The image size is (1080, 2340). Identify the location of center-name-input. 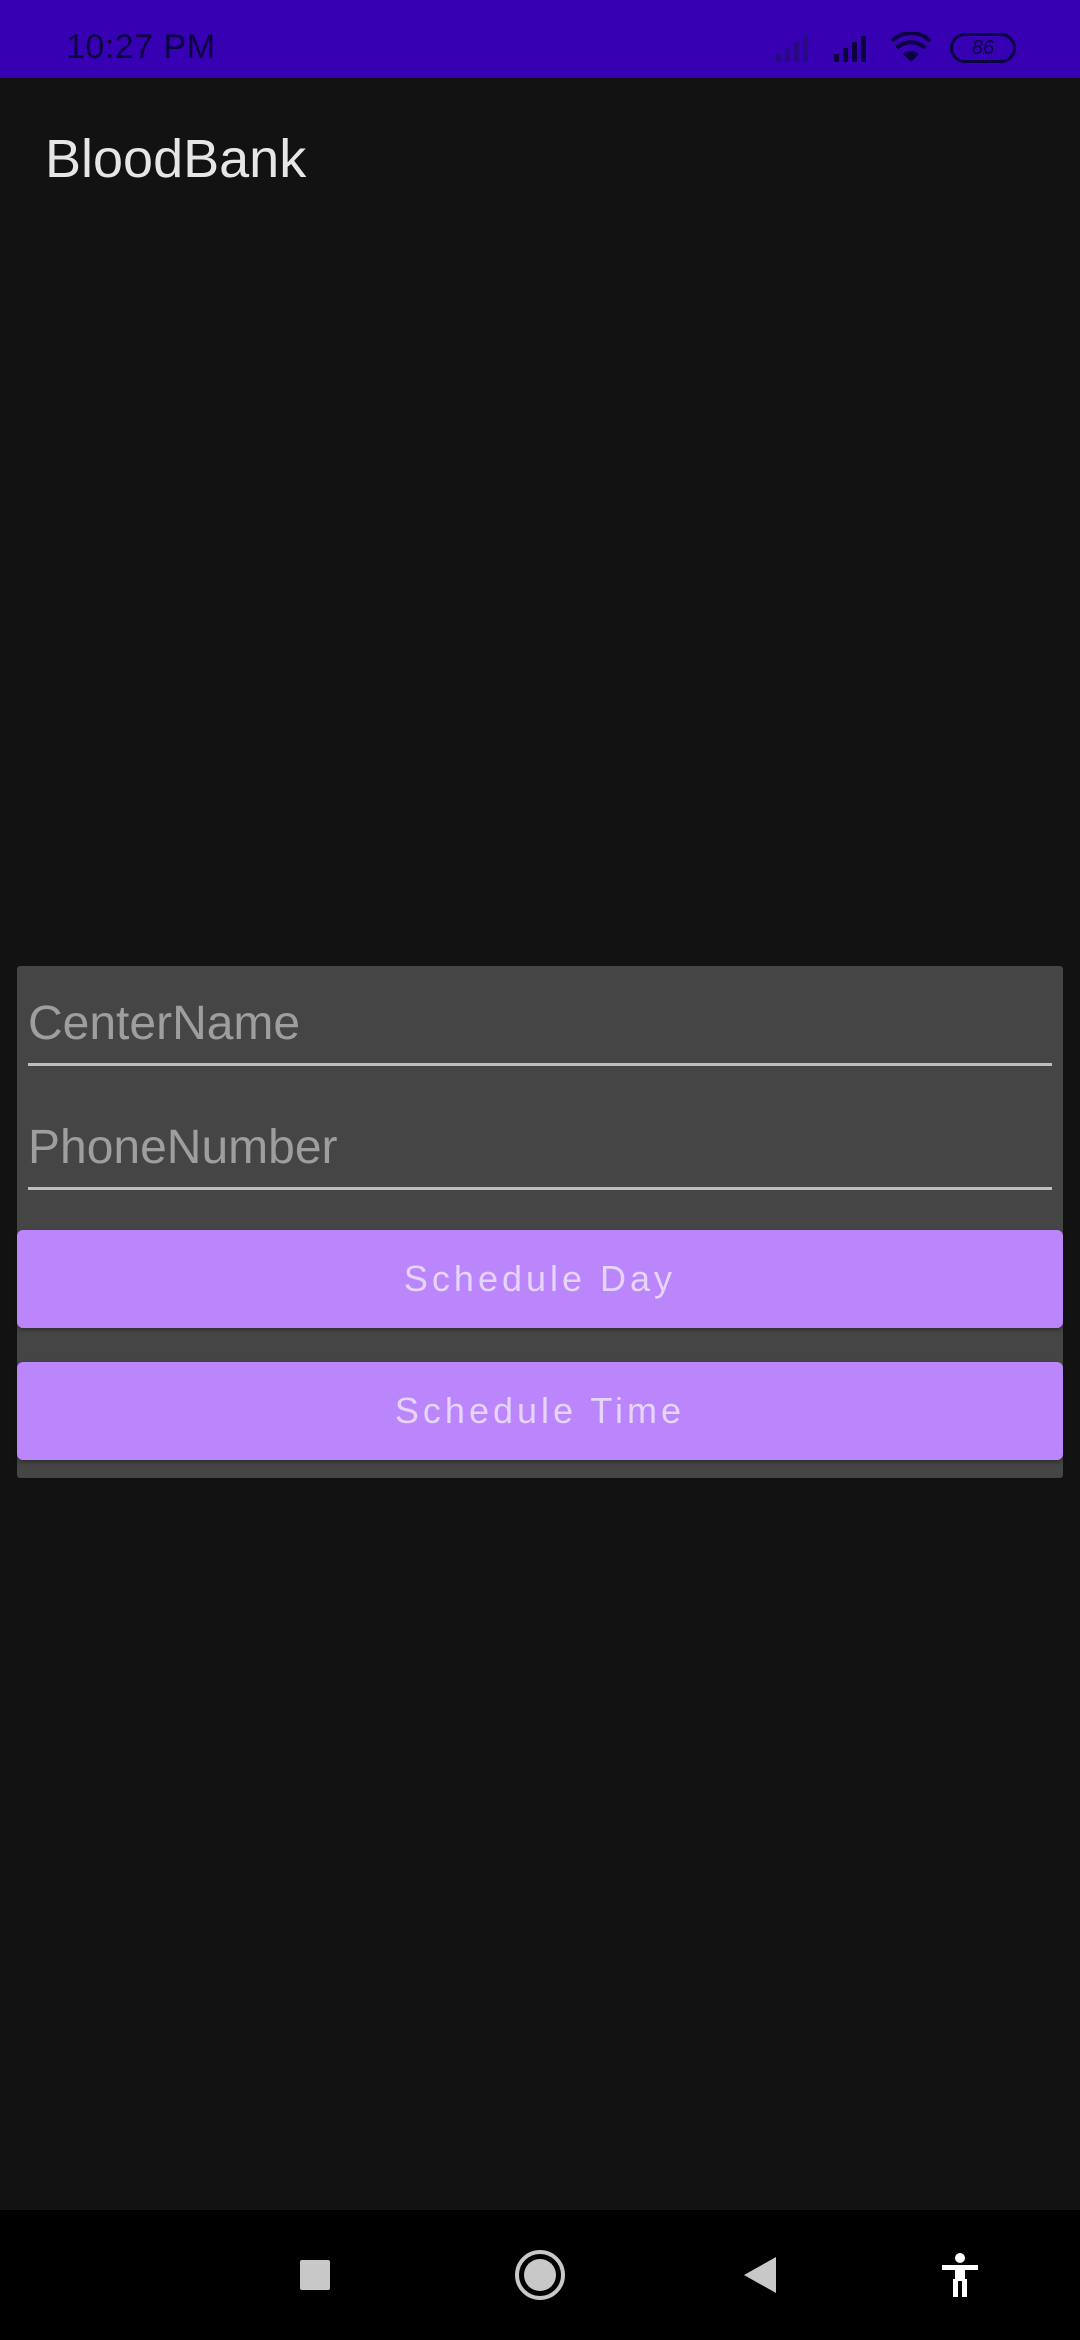
(540, 1016).